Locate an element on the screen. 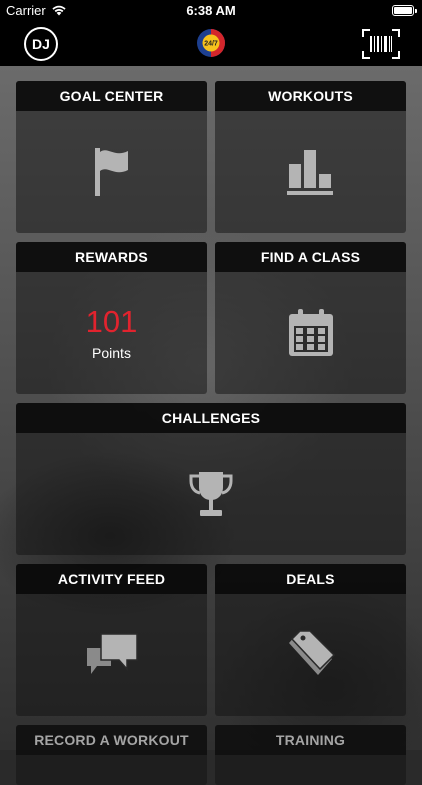  tile-goal-center: GOAL CENTER is located at coordinates (111, 157).